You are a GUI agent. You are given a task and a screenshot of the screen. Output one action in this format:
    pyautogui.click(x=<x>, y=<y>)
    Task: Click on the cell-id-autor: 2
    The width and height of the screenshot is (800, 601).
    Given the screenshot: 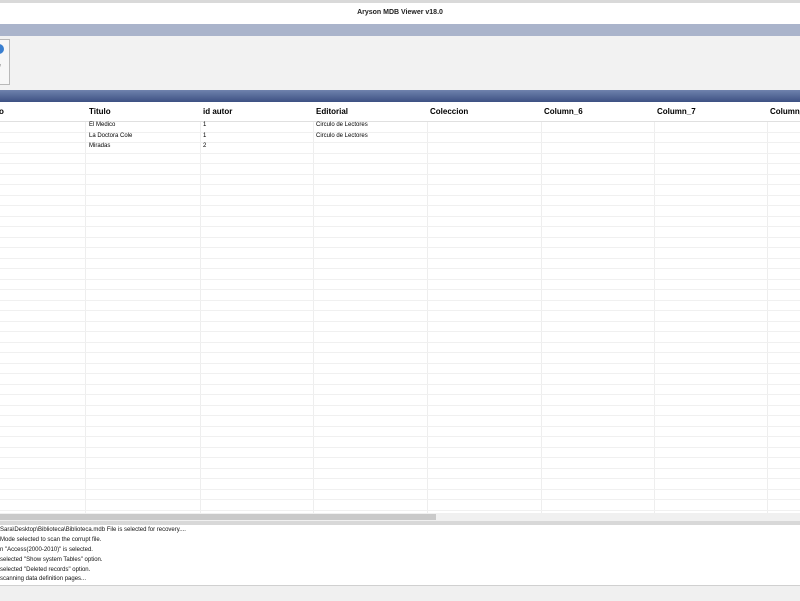 What is the action you would take?
    pyautogui.click(x=205, y=146)
    